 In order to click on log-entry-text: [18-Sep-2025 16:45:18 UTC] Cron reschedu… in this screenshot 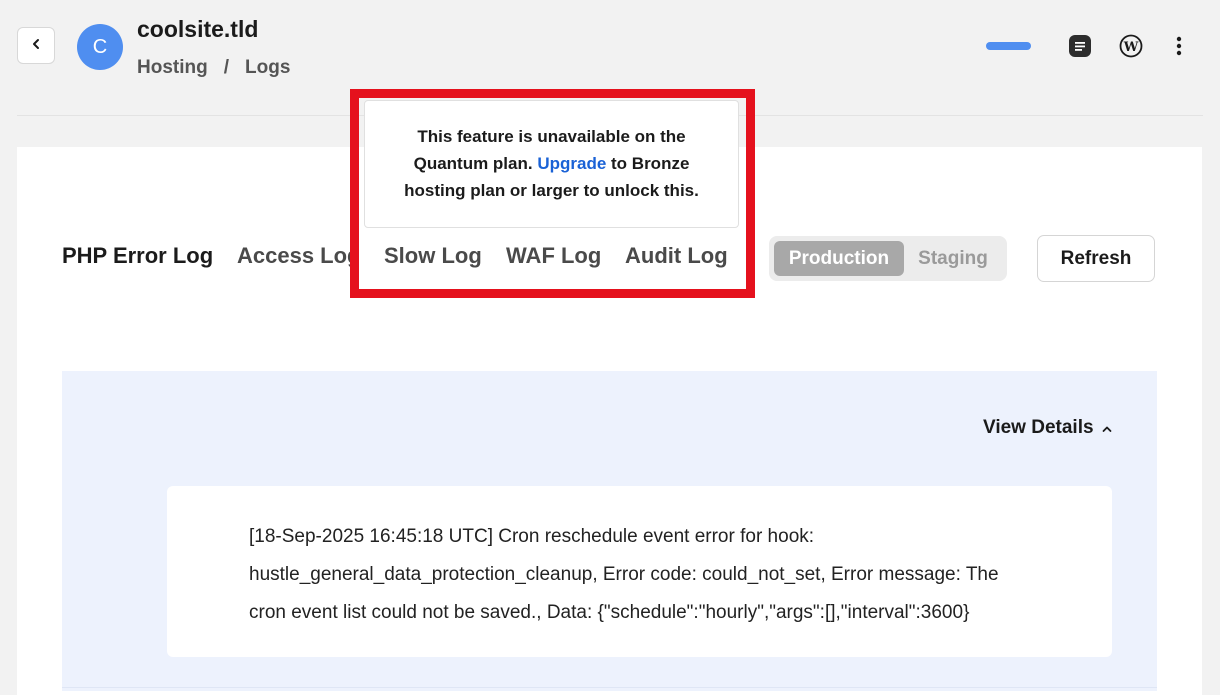, I will do `click(624, 574)`.